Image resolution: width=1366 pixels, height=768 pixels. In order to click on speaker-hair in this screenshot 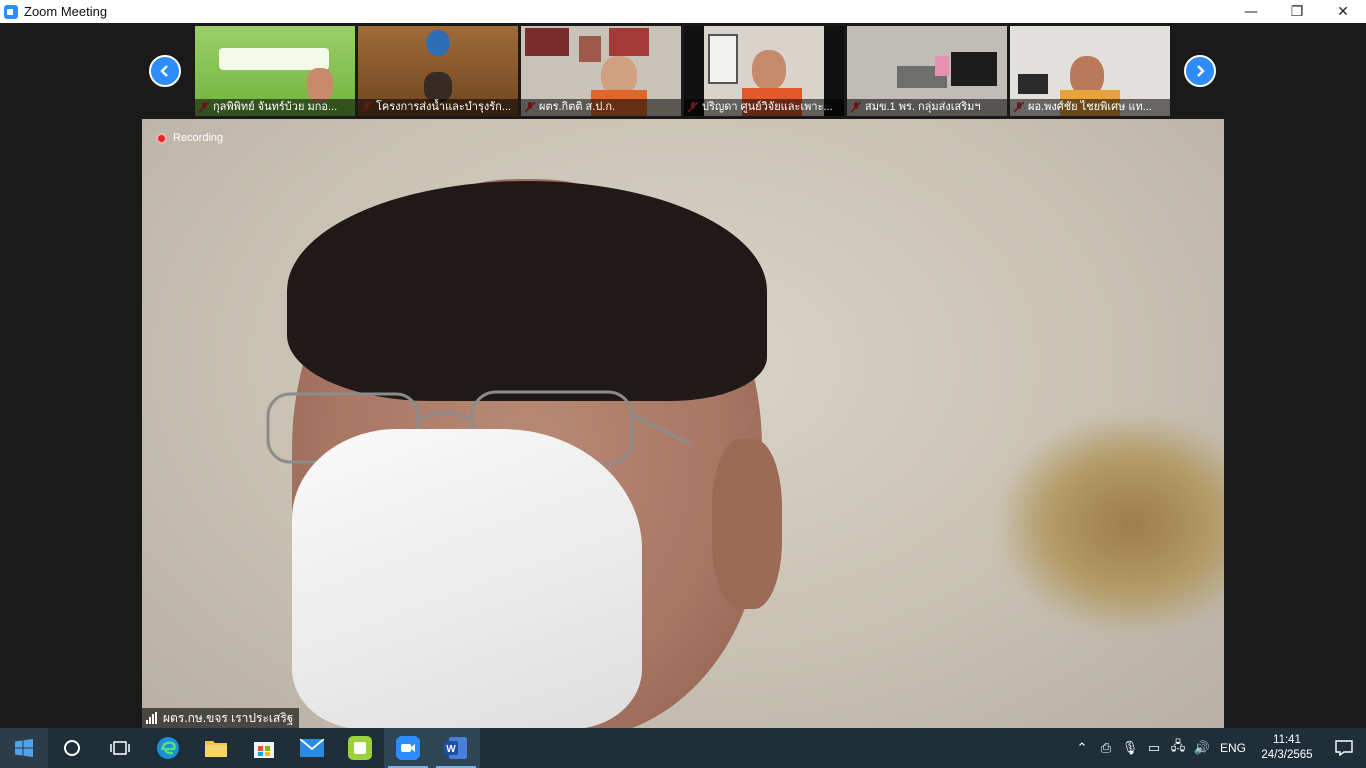, I will do `click(527, 291)`.